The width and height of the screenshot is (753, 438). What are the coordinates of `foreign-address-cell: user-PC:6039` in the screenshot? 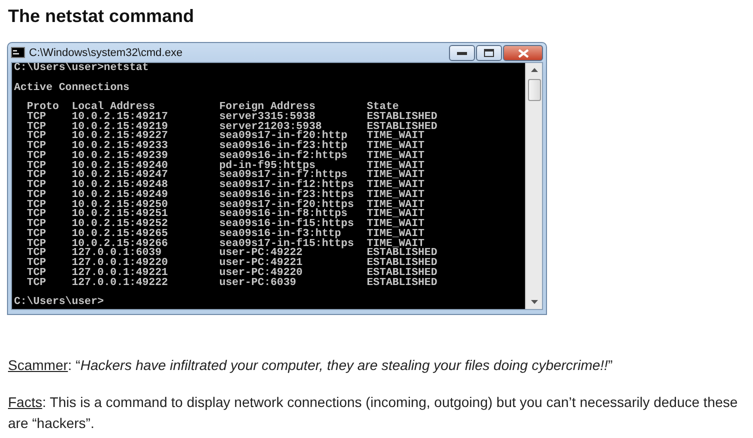 It's located at (257, 282).